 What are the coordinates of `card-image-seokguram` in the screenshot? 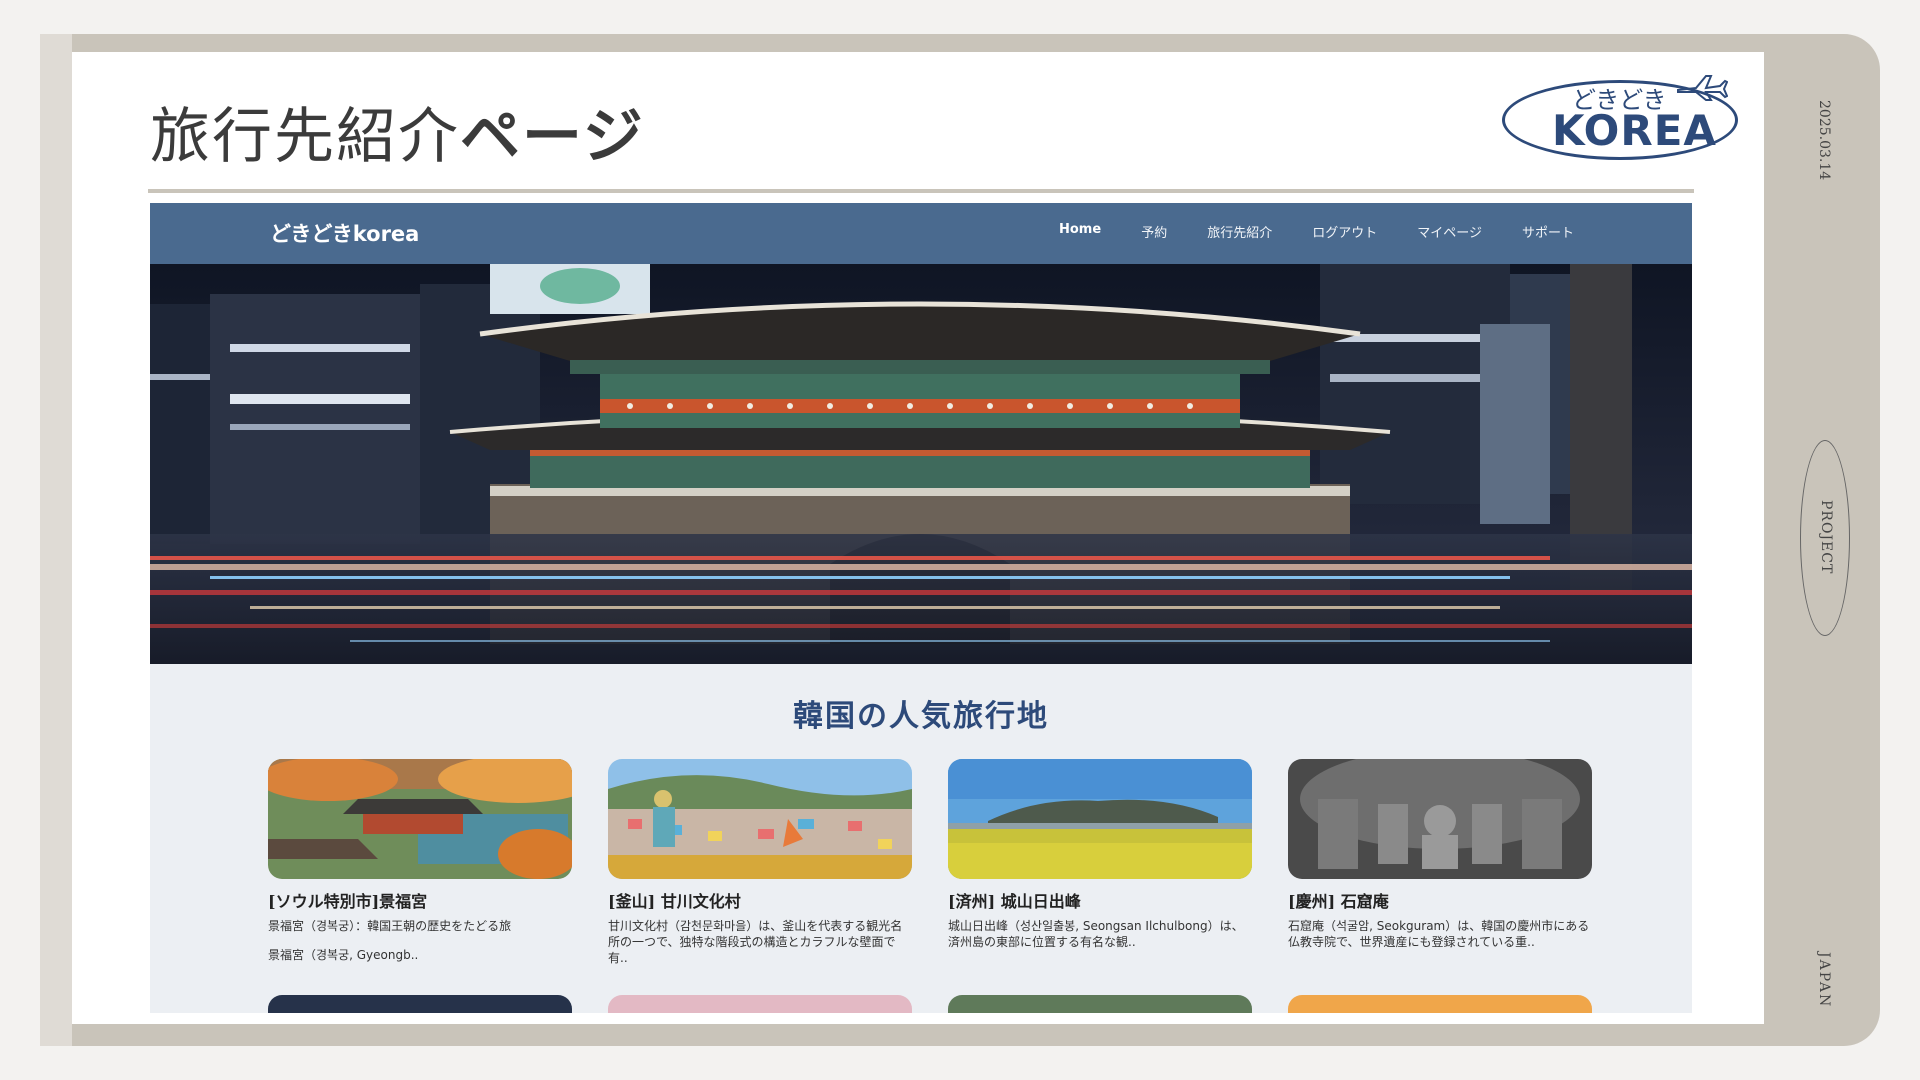 It's located at (1440, 819).